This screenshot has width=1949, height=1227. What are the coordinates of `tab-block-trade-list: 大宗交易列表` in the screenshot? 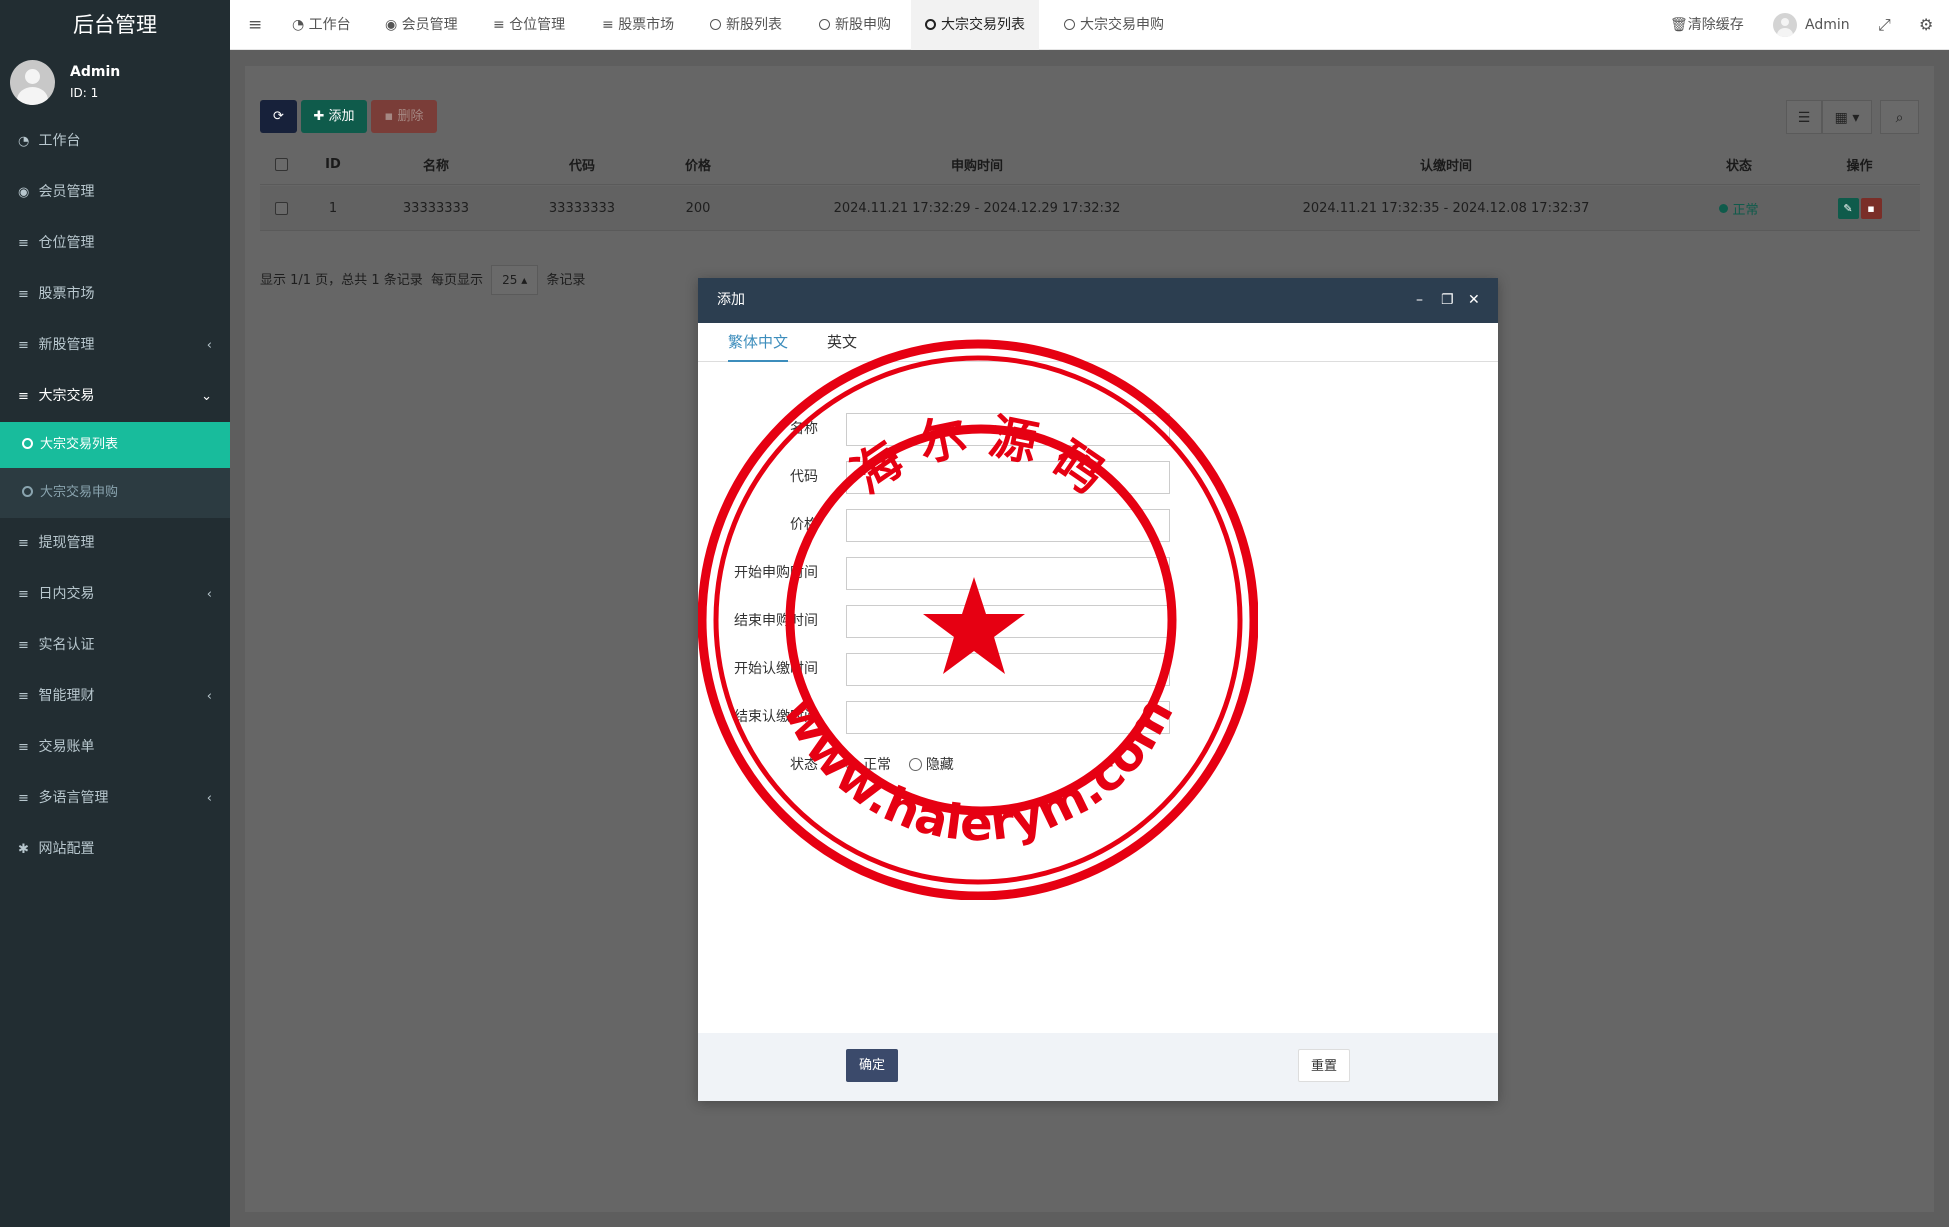 It's located at (975, 25).